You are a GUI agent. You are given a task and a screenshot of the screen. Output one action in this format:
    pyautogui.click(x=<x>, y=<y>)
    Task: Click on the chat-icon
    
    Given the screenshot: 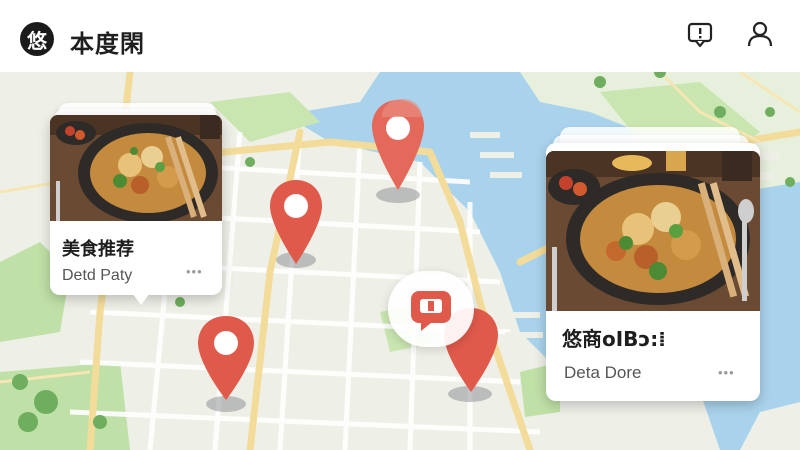 What is the action you would take?
    pyautogui.click(x=431, y=311)
    